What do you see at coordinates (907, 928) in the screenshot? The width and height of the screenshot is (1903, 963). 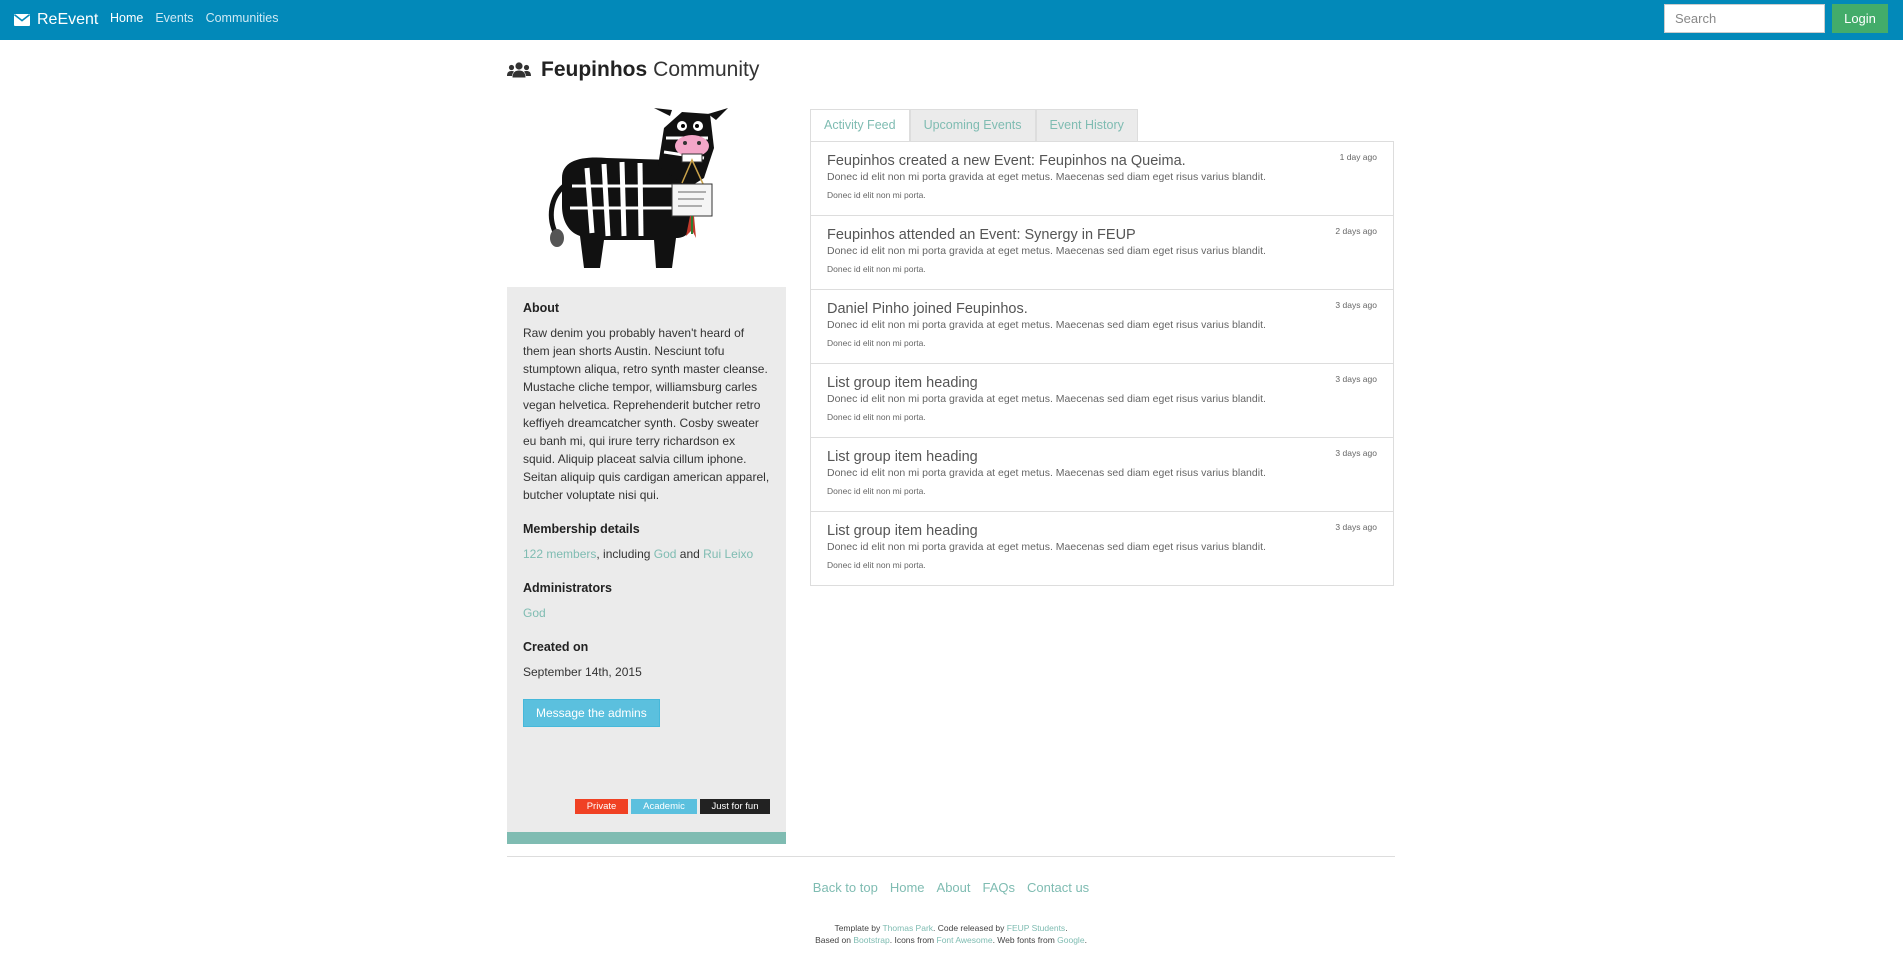 I see `credit-link-thomas-park: Thomas Park` at bounding box center [907, 928].